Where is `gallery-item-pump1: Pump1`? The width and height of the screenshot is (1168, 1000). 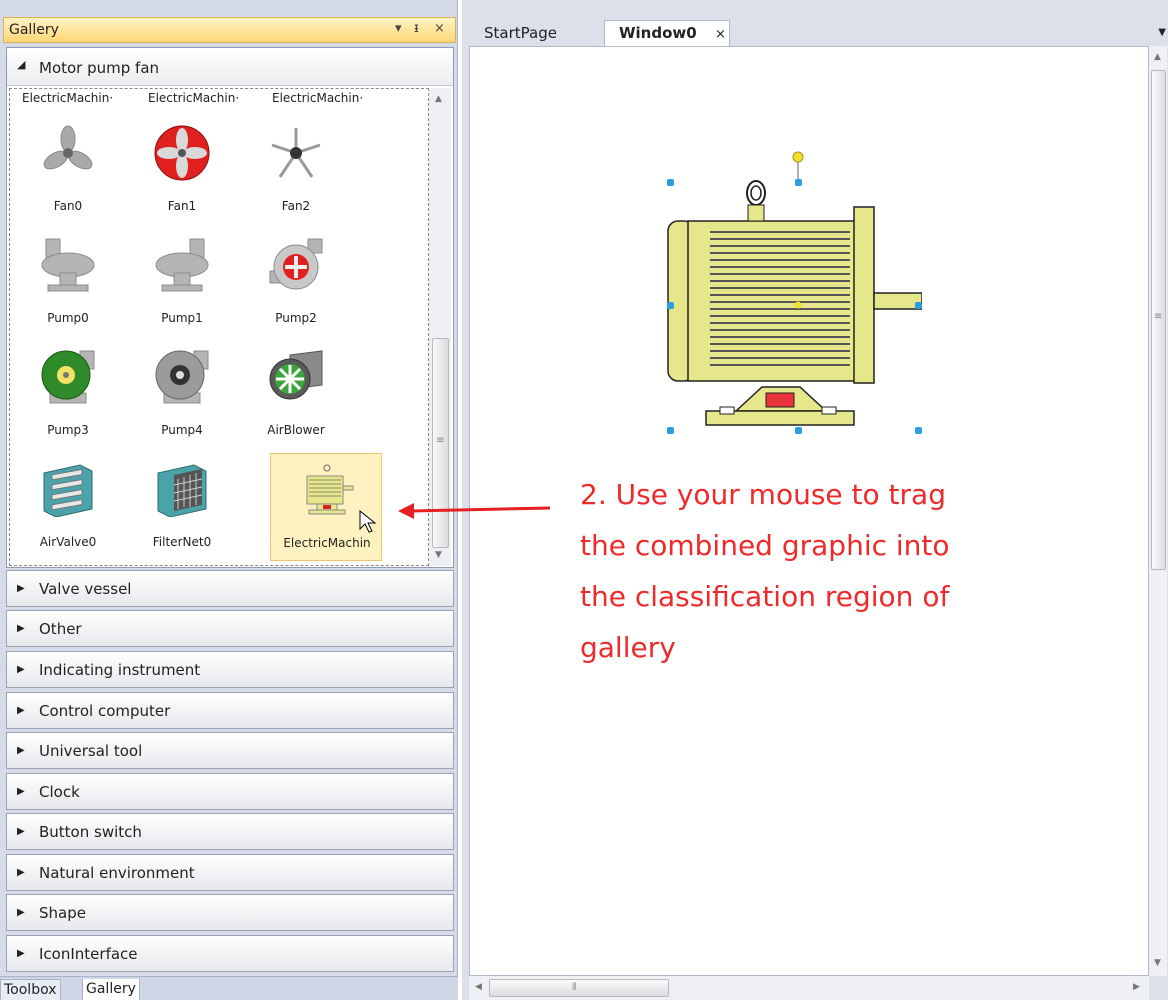
gallery-item-pump1: Pump1 is located at coordinates (182, 283).